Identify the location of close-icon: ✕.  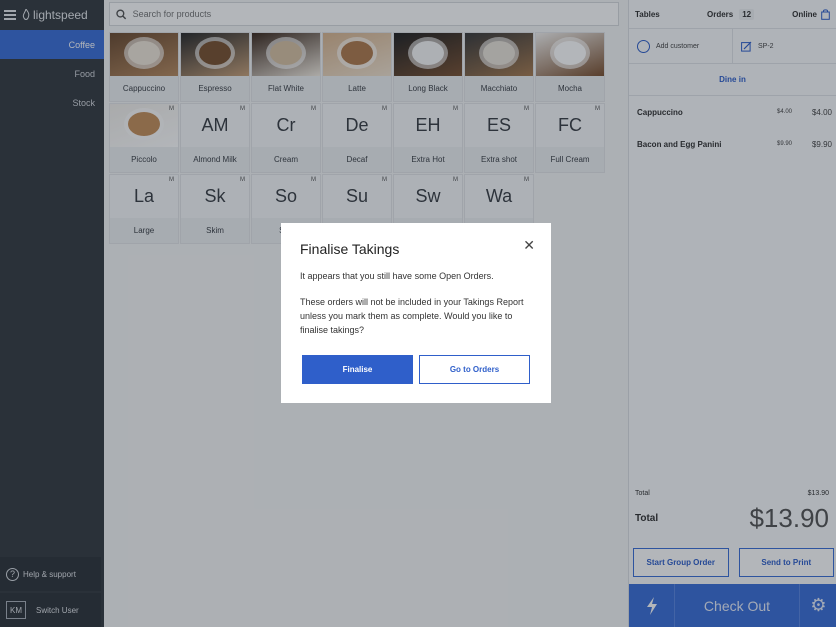
(529, 245).